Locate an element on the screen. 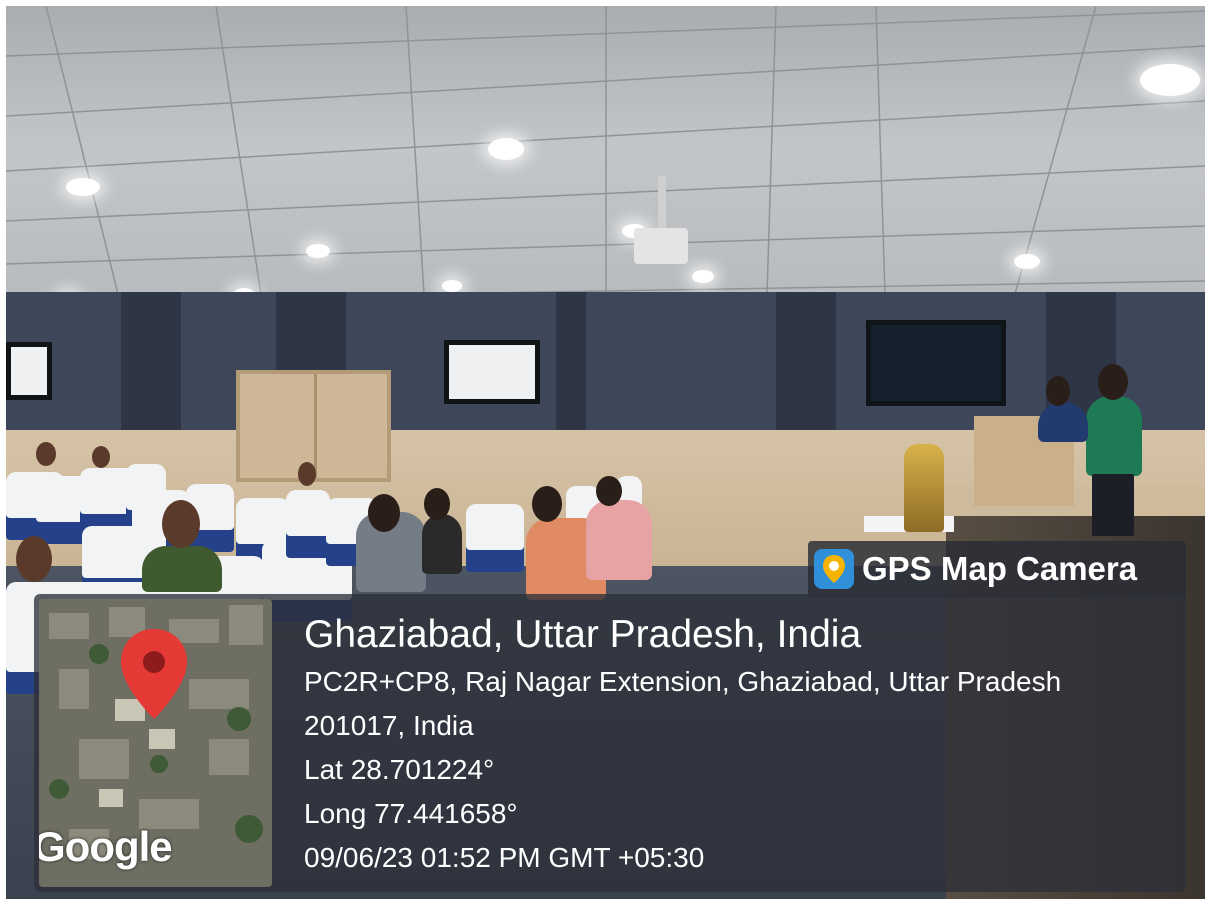 Image resolution: width=1211 pixels, height=905 pixels. wall-tv-right is located at coordinates (936, 363).